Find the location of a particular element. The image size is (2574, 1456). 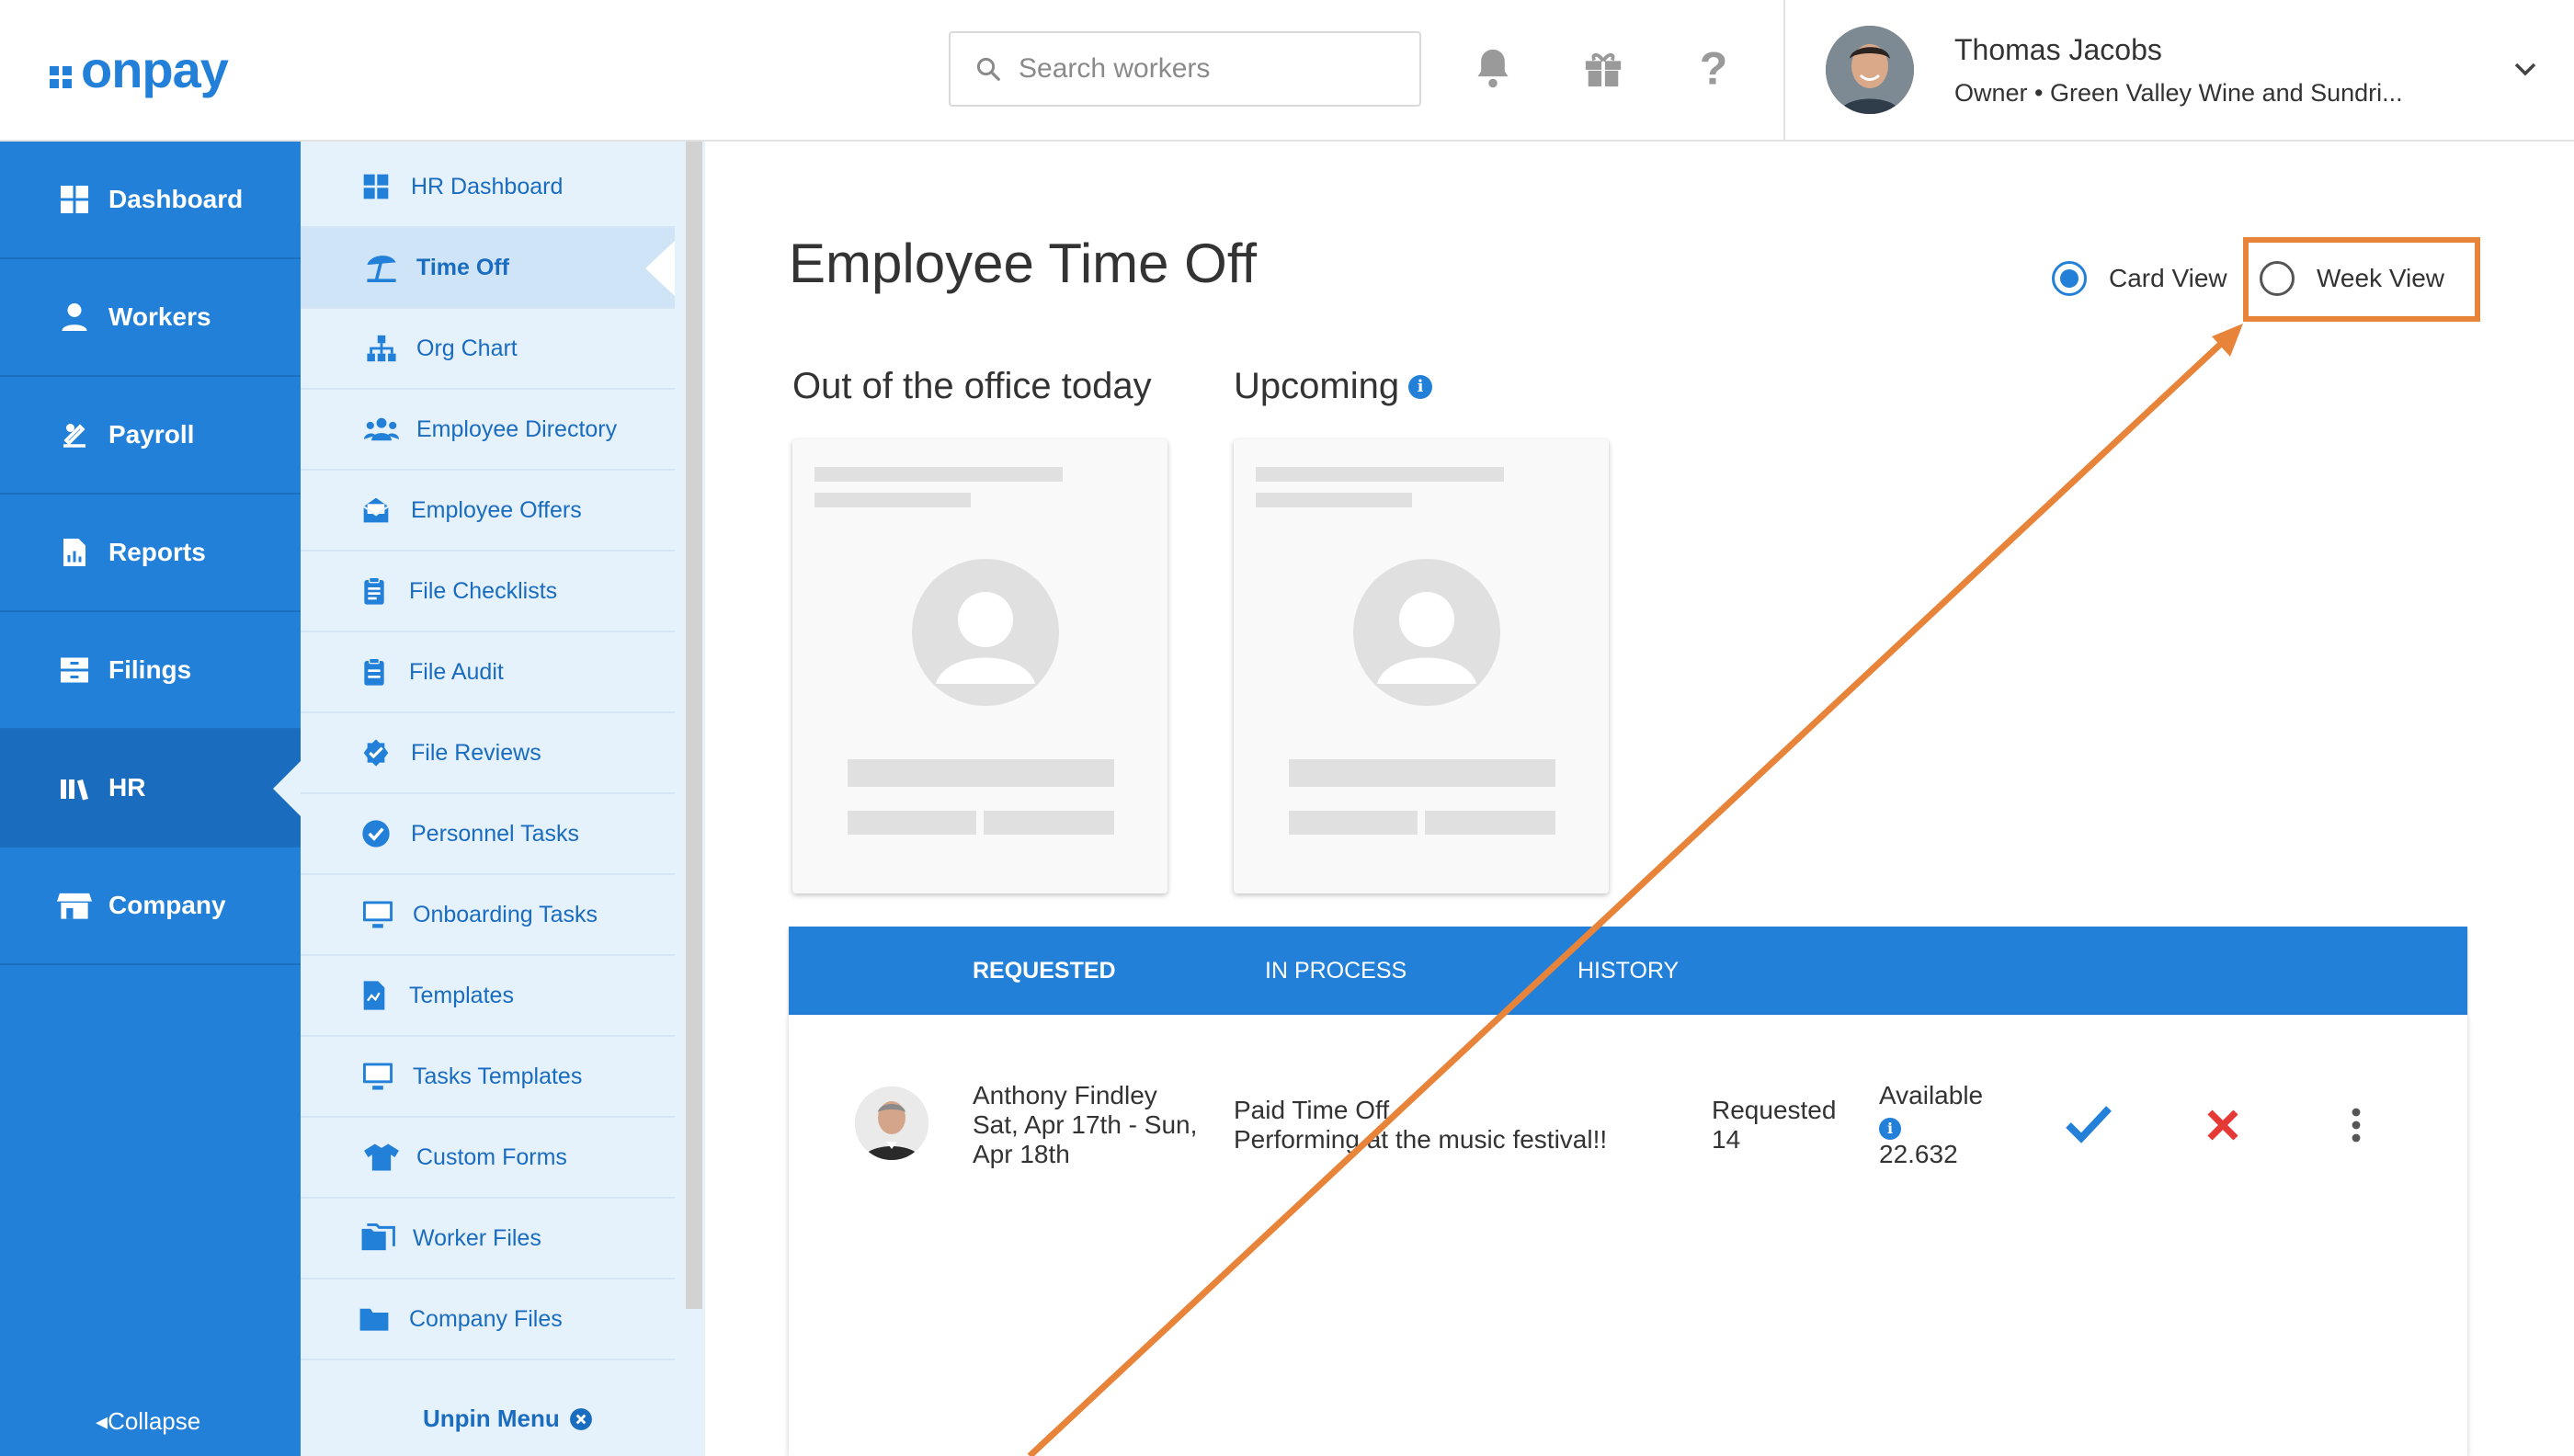

upcoming-heading: Upcoming i is located at coordinates (1333, 386).